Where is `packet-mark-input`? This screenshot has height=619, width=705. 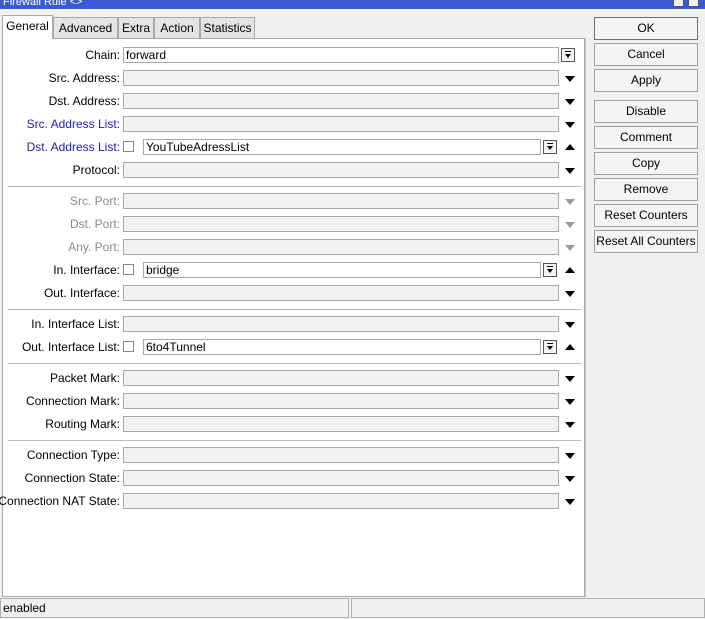 packet-mark-input is located at coordinates (341, 378).